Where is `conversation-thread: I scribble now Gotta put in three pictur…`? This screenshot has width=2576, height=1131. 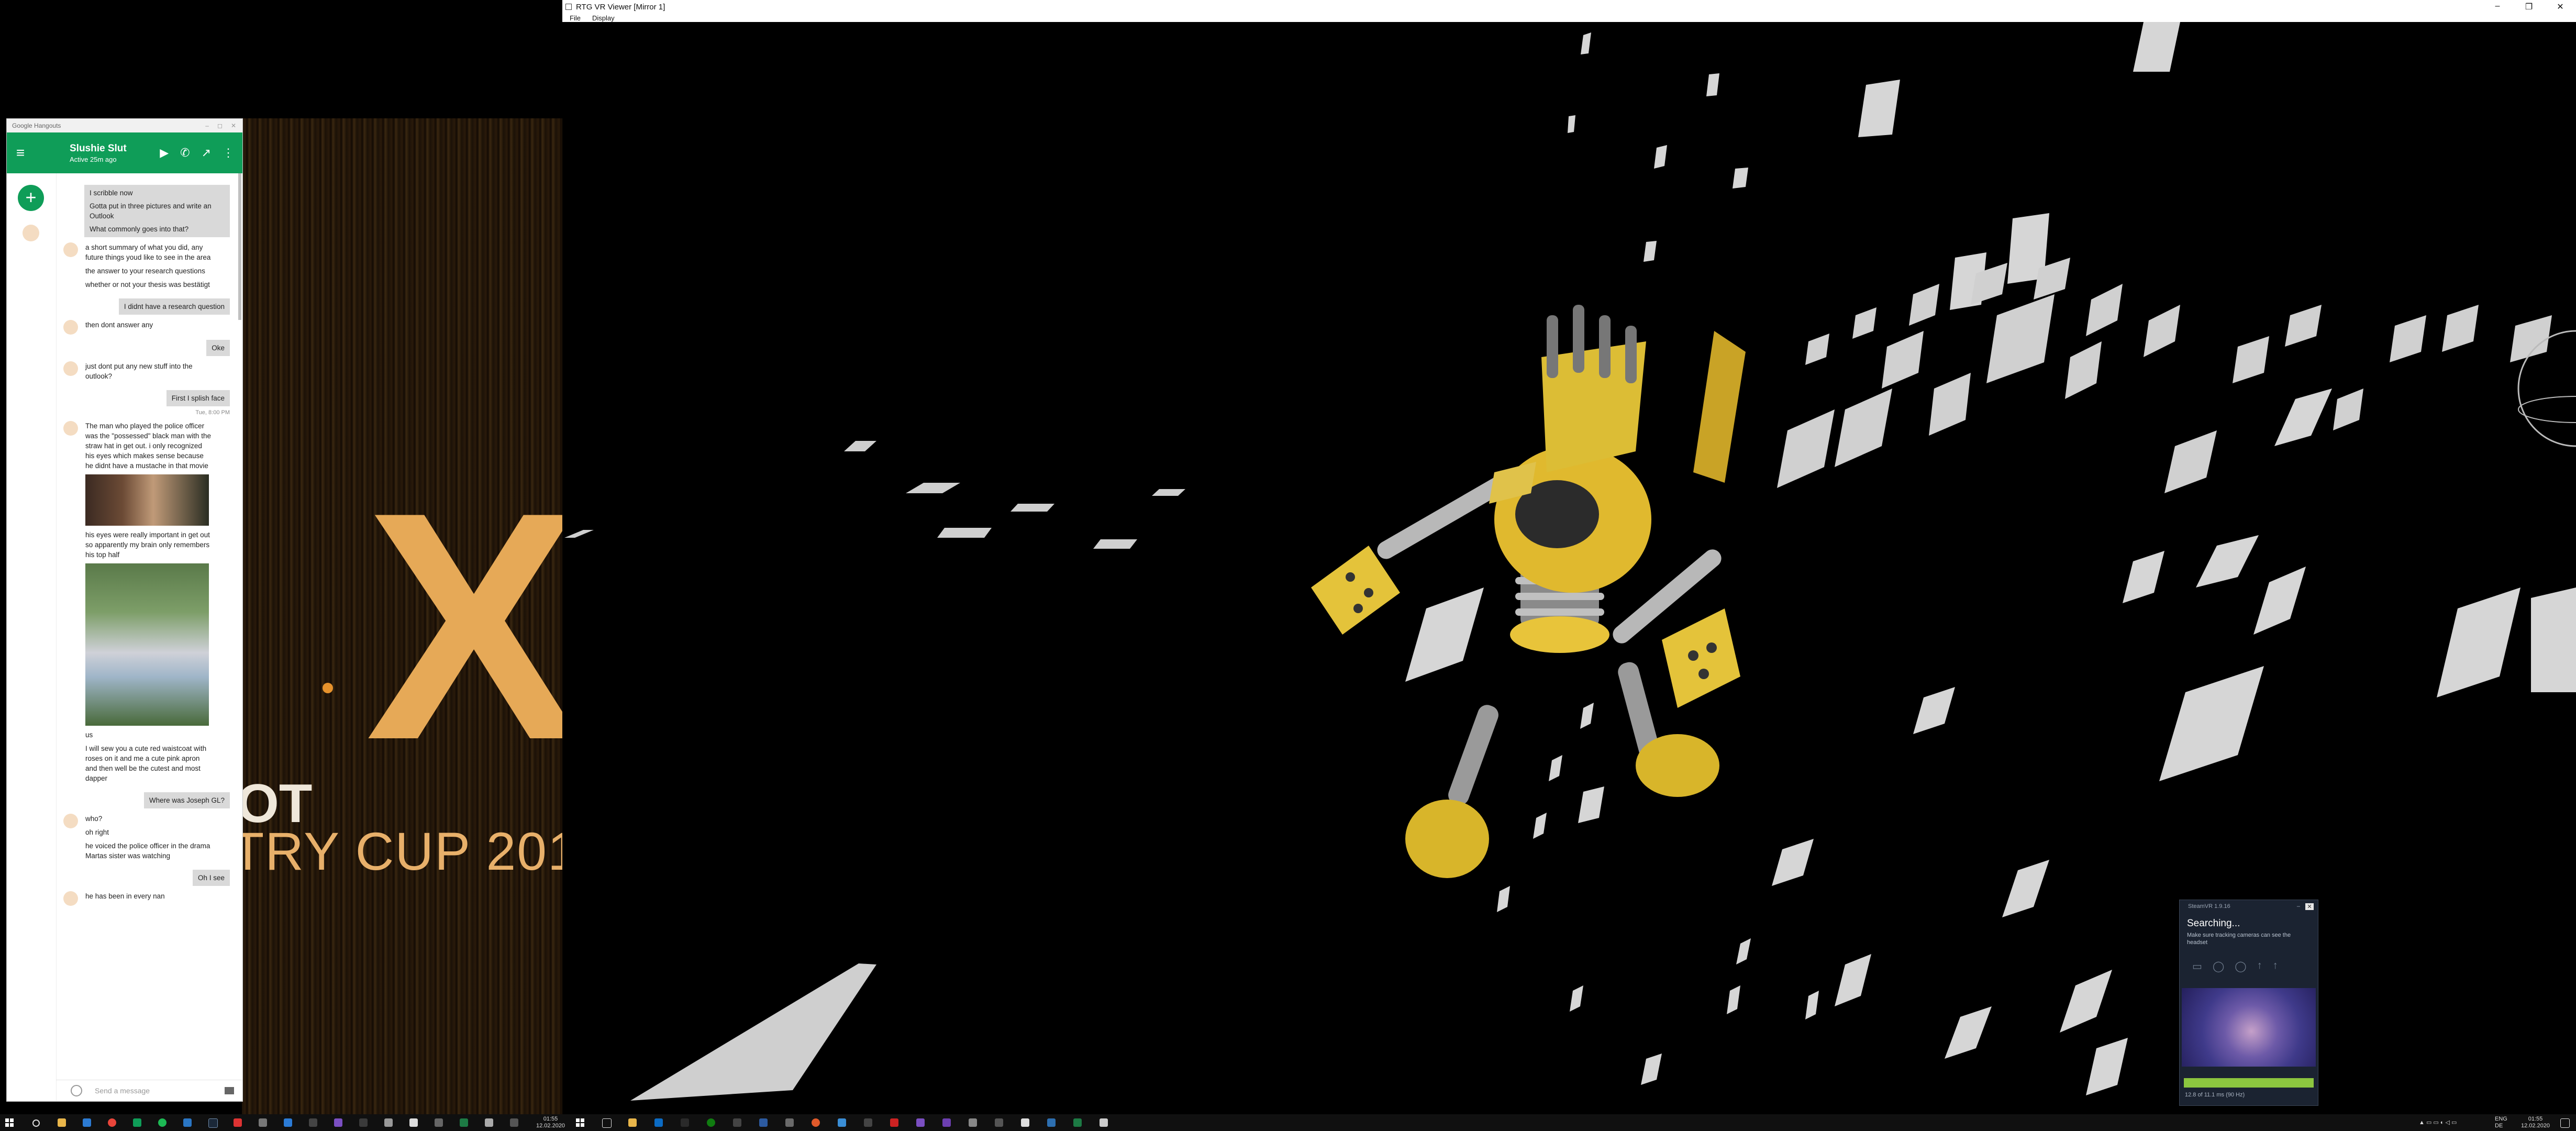
conversation-thread: I scribble now Gotta put in three pictur… is located at coordinates (146, 618).